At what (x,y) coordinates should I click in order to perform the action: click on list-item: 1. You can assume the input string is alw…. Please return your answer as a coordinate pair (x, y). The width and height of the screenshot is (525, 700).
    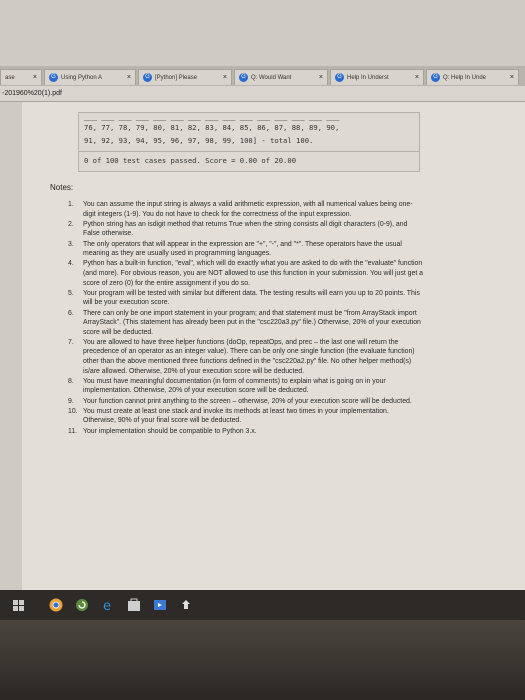
    Looking at the image, I should click on (240, 209).